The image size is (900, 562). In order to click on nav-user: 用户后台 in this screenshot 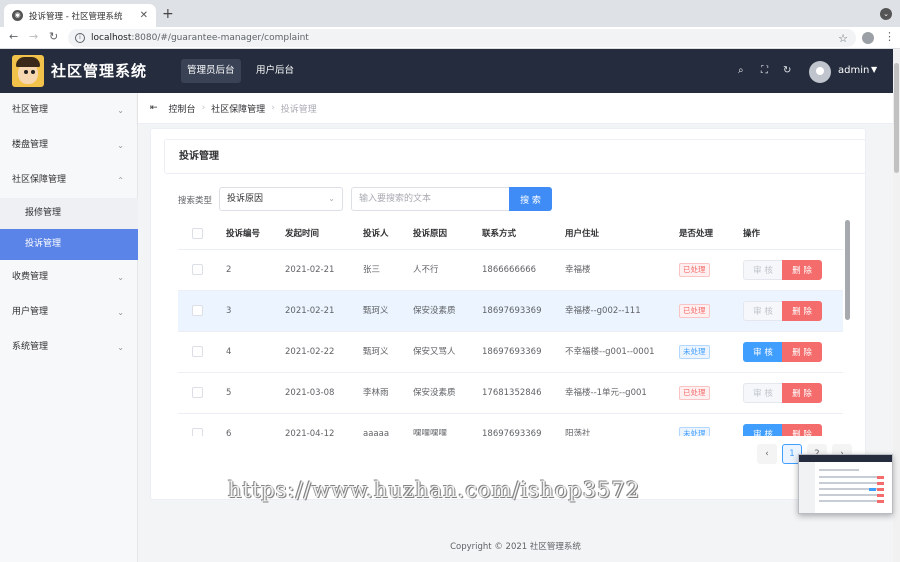, I will do `click(275, 71)`.